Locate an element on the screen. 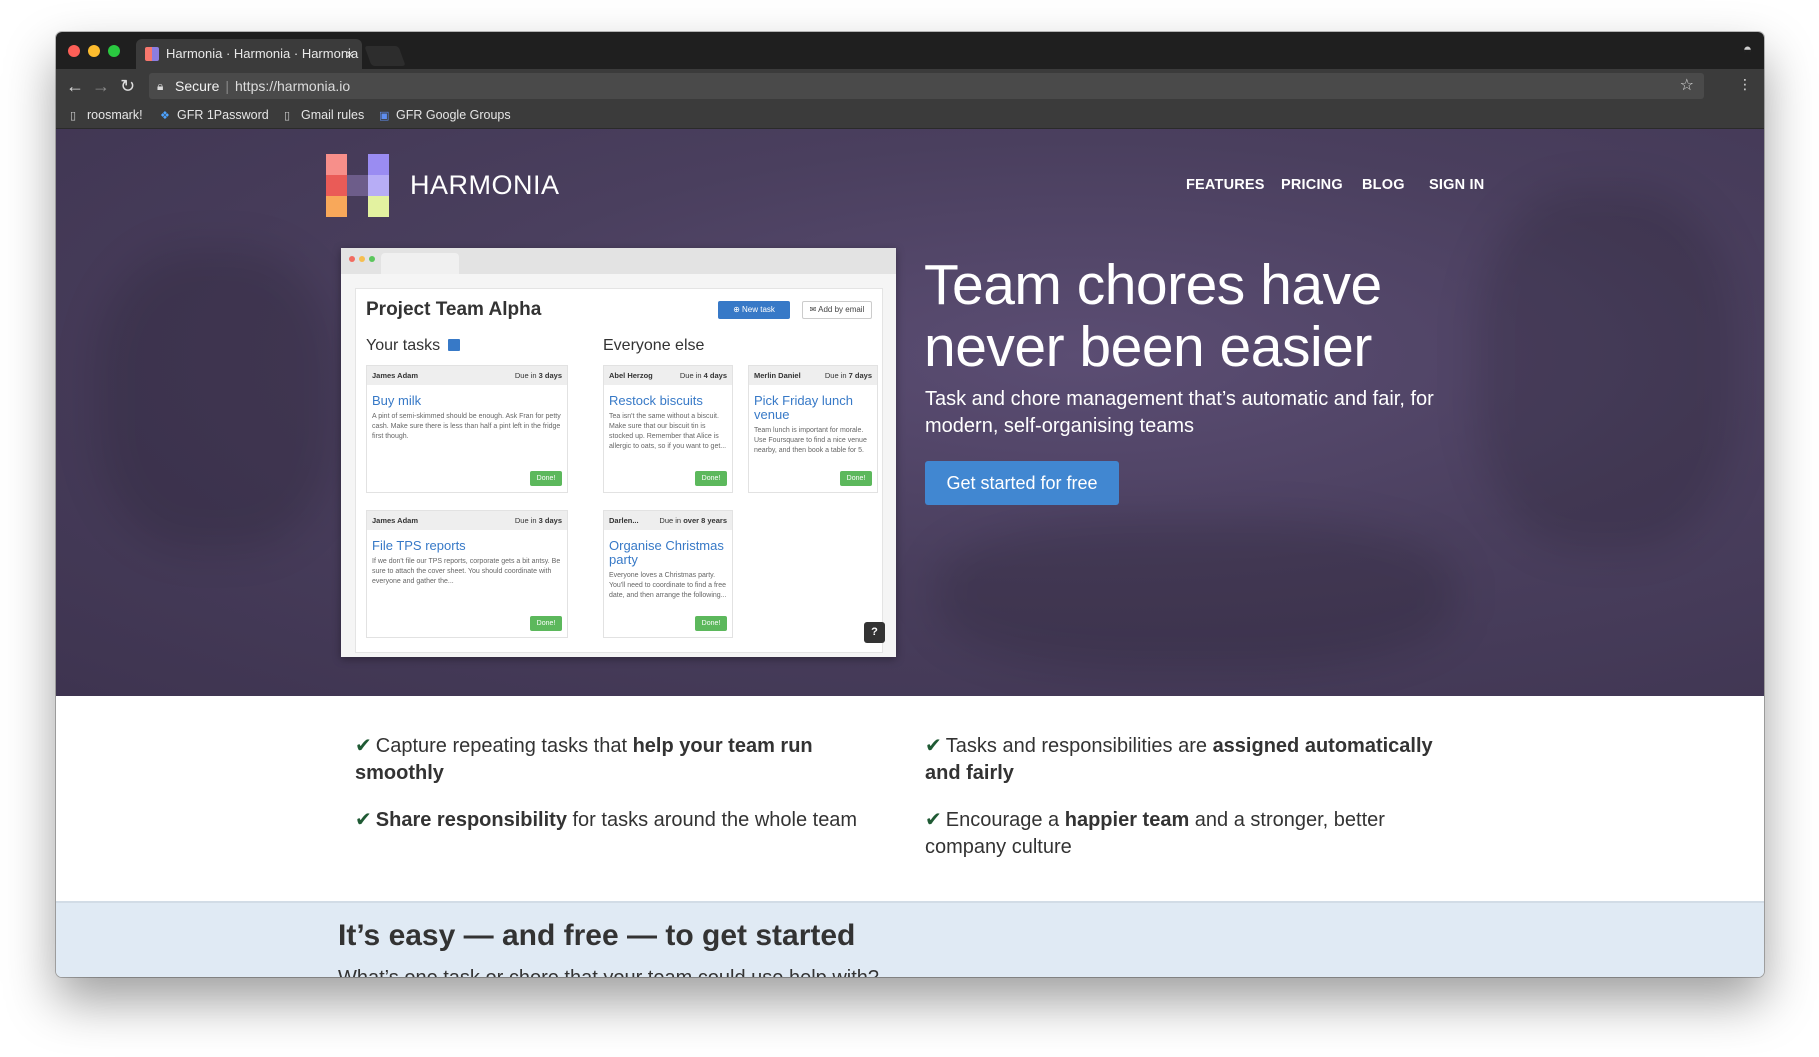 The width and height of the screenshot is (1819, 1057). lock-icon: 🔒︎ is located at coordinates (160, 86).